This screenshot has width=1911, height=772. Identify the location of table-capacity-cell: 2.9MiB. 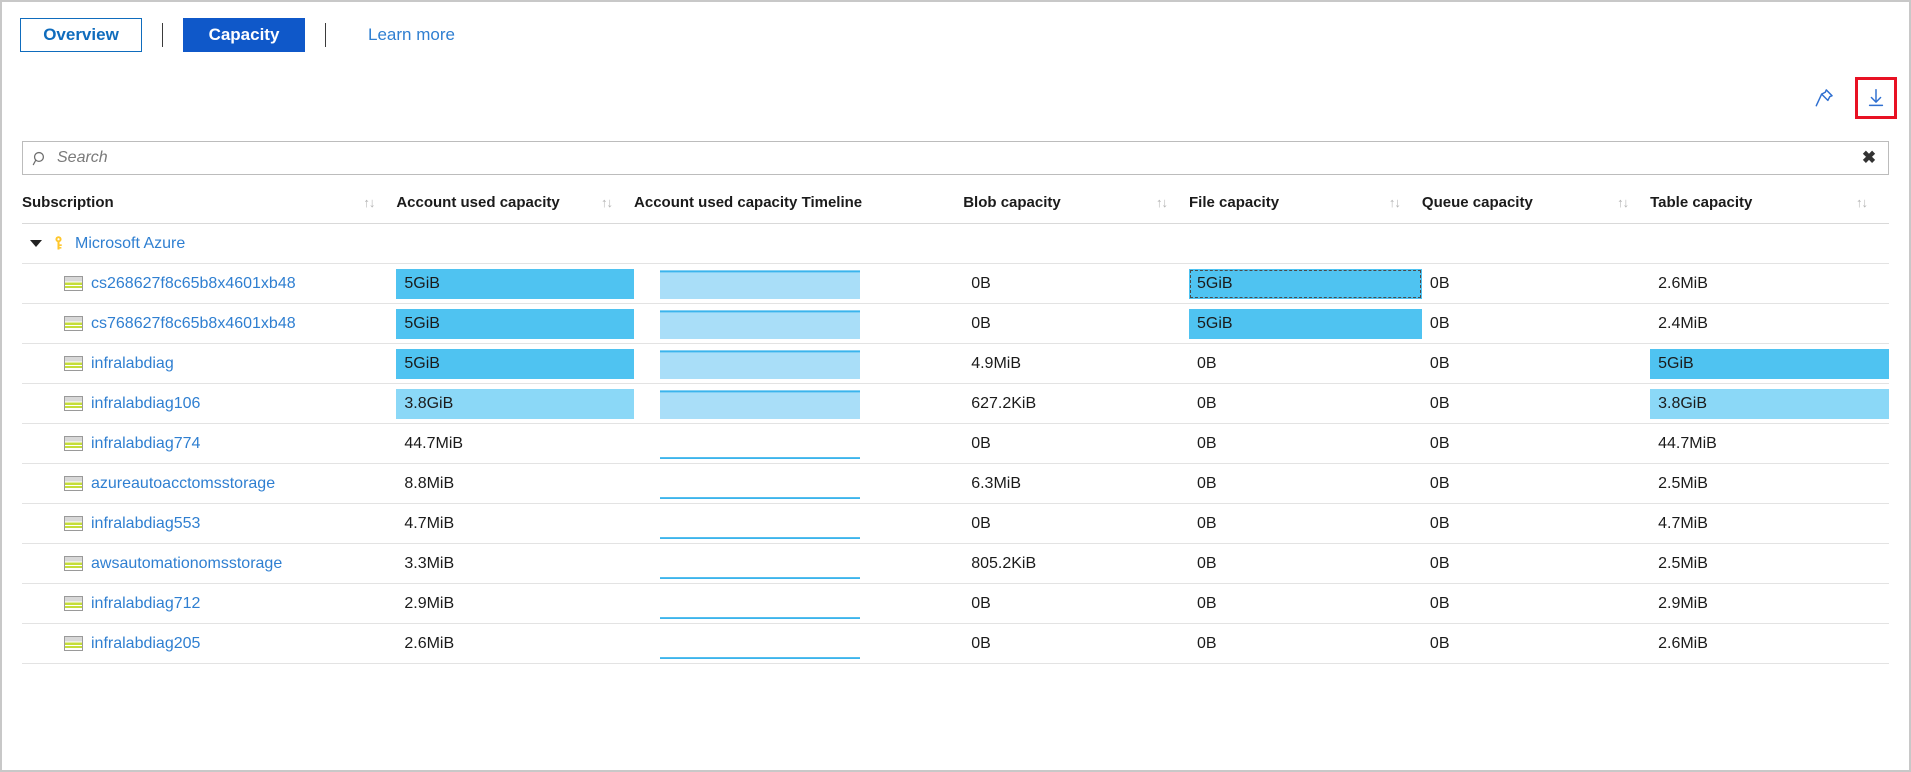
(1769, 603).